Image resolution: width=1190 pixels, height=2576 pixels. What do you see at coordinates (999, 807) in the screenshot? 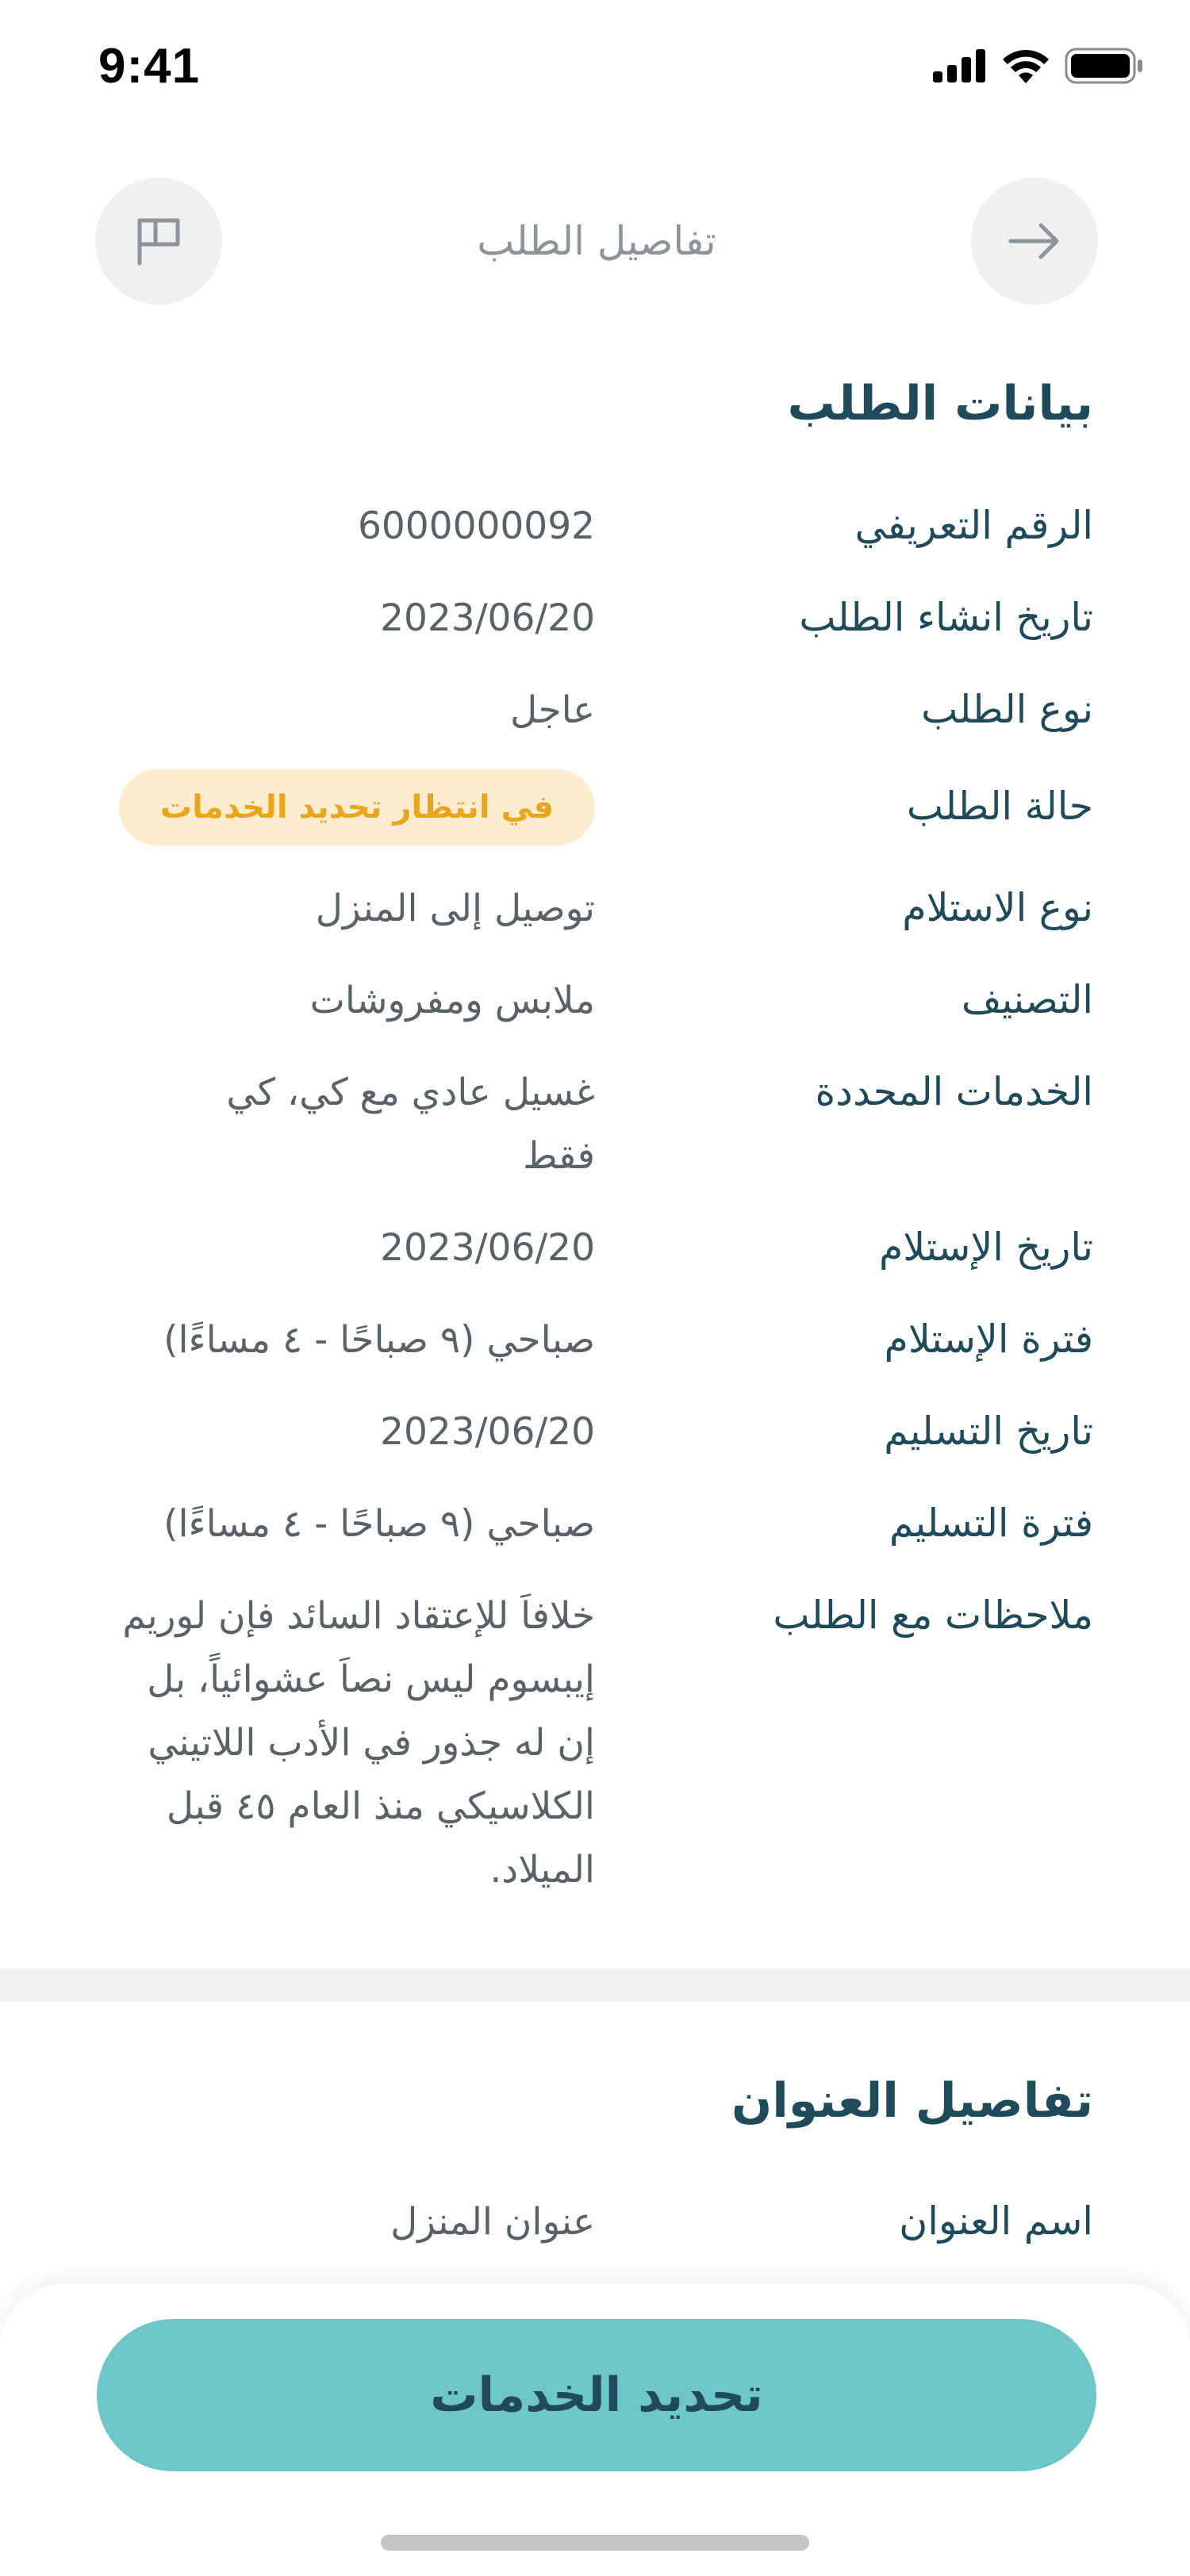
I see `detail-label: حالة الطلب` at bounding box center [999, 807].